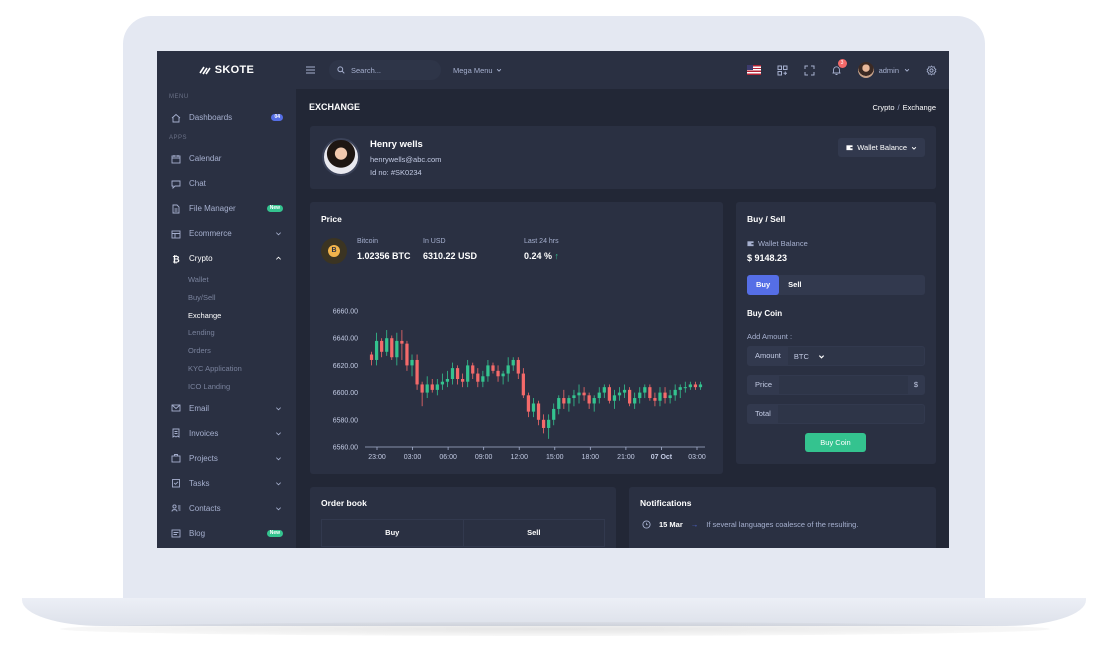  What do you see at coordinates (226, 483) in the screenshot?
I see `sidebar-item-tasks: Tasks` at bounding box center [226, 483].